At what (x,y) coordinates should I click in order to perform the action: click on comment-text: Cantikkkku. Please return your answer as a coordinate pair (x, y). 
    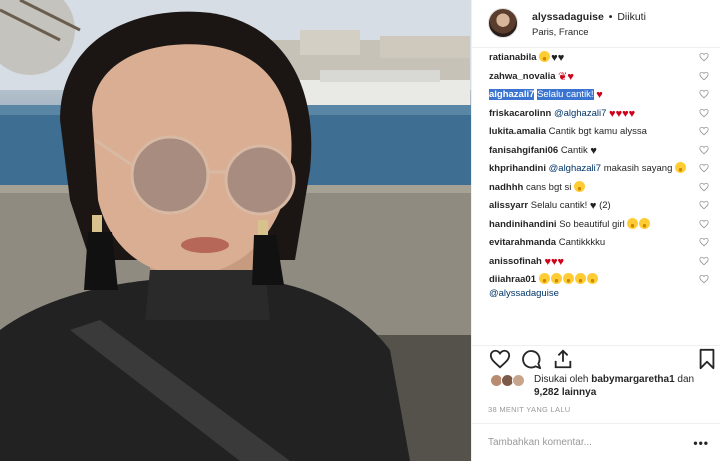
    Looking at the image, I should click on (582, 242).